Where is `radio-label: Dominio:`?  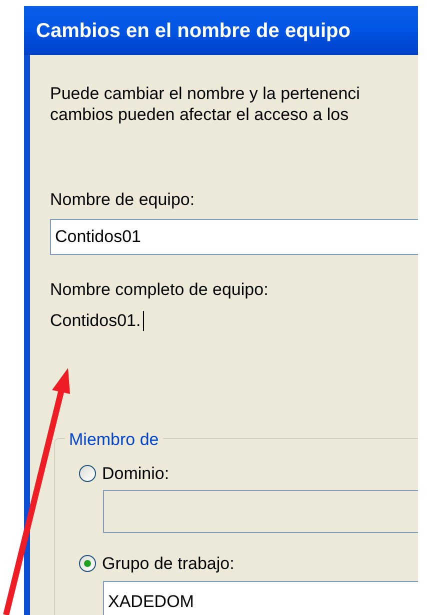 radio-label: Dominio: is located at coordinates (136, 473).